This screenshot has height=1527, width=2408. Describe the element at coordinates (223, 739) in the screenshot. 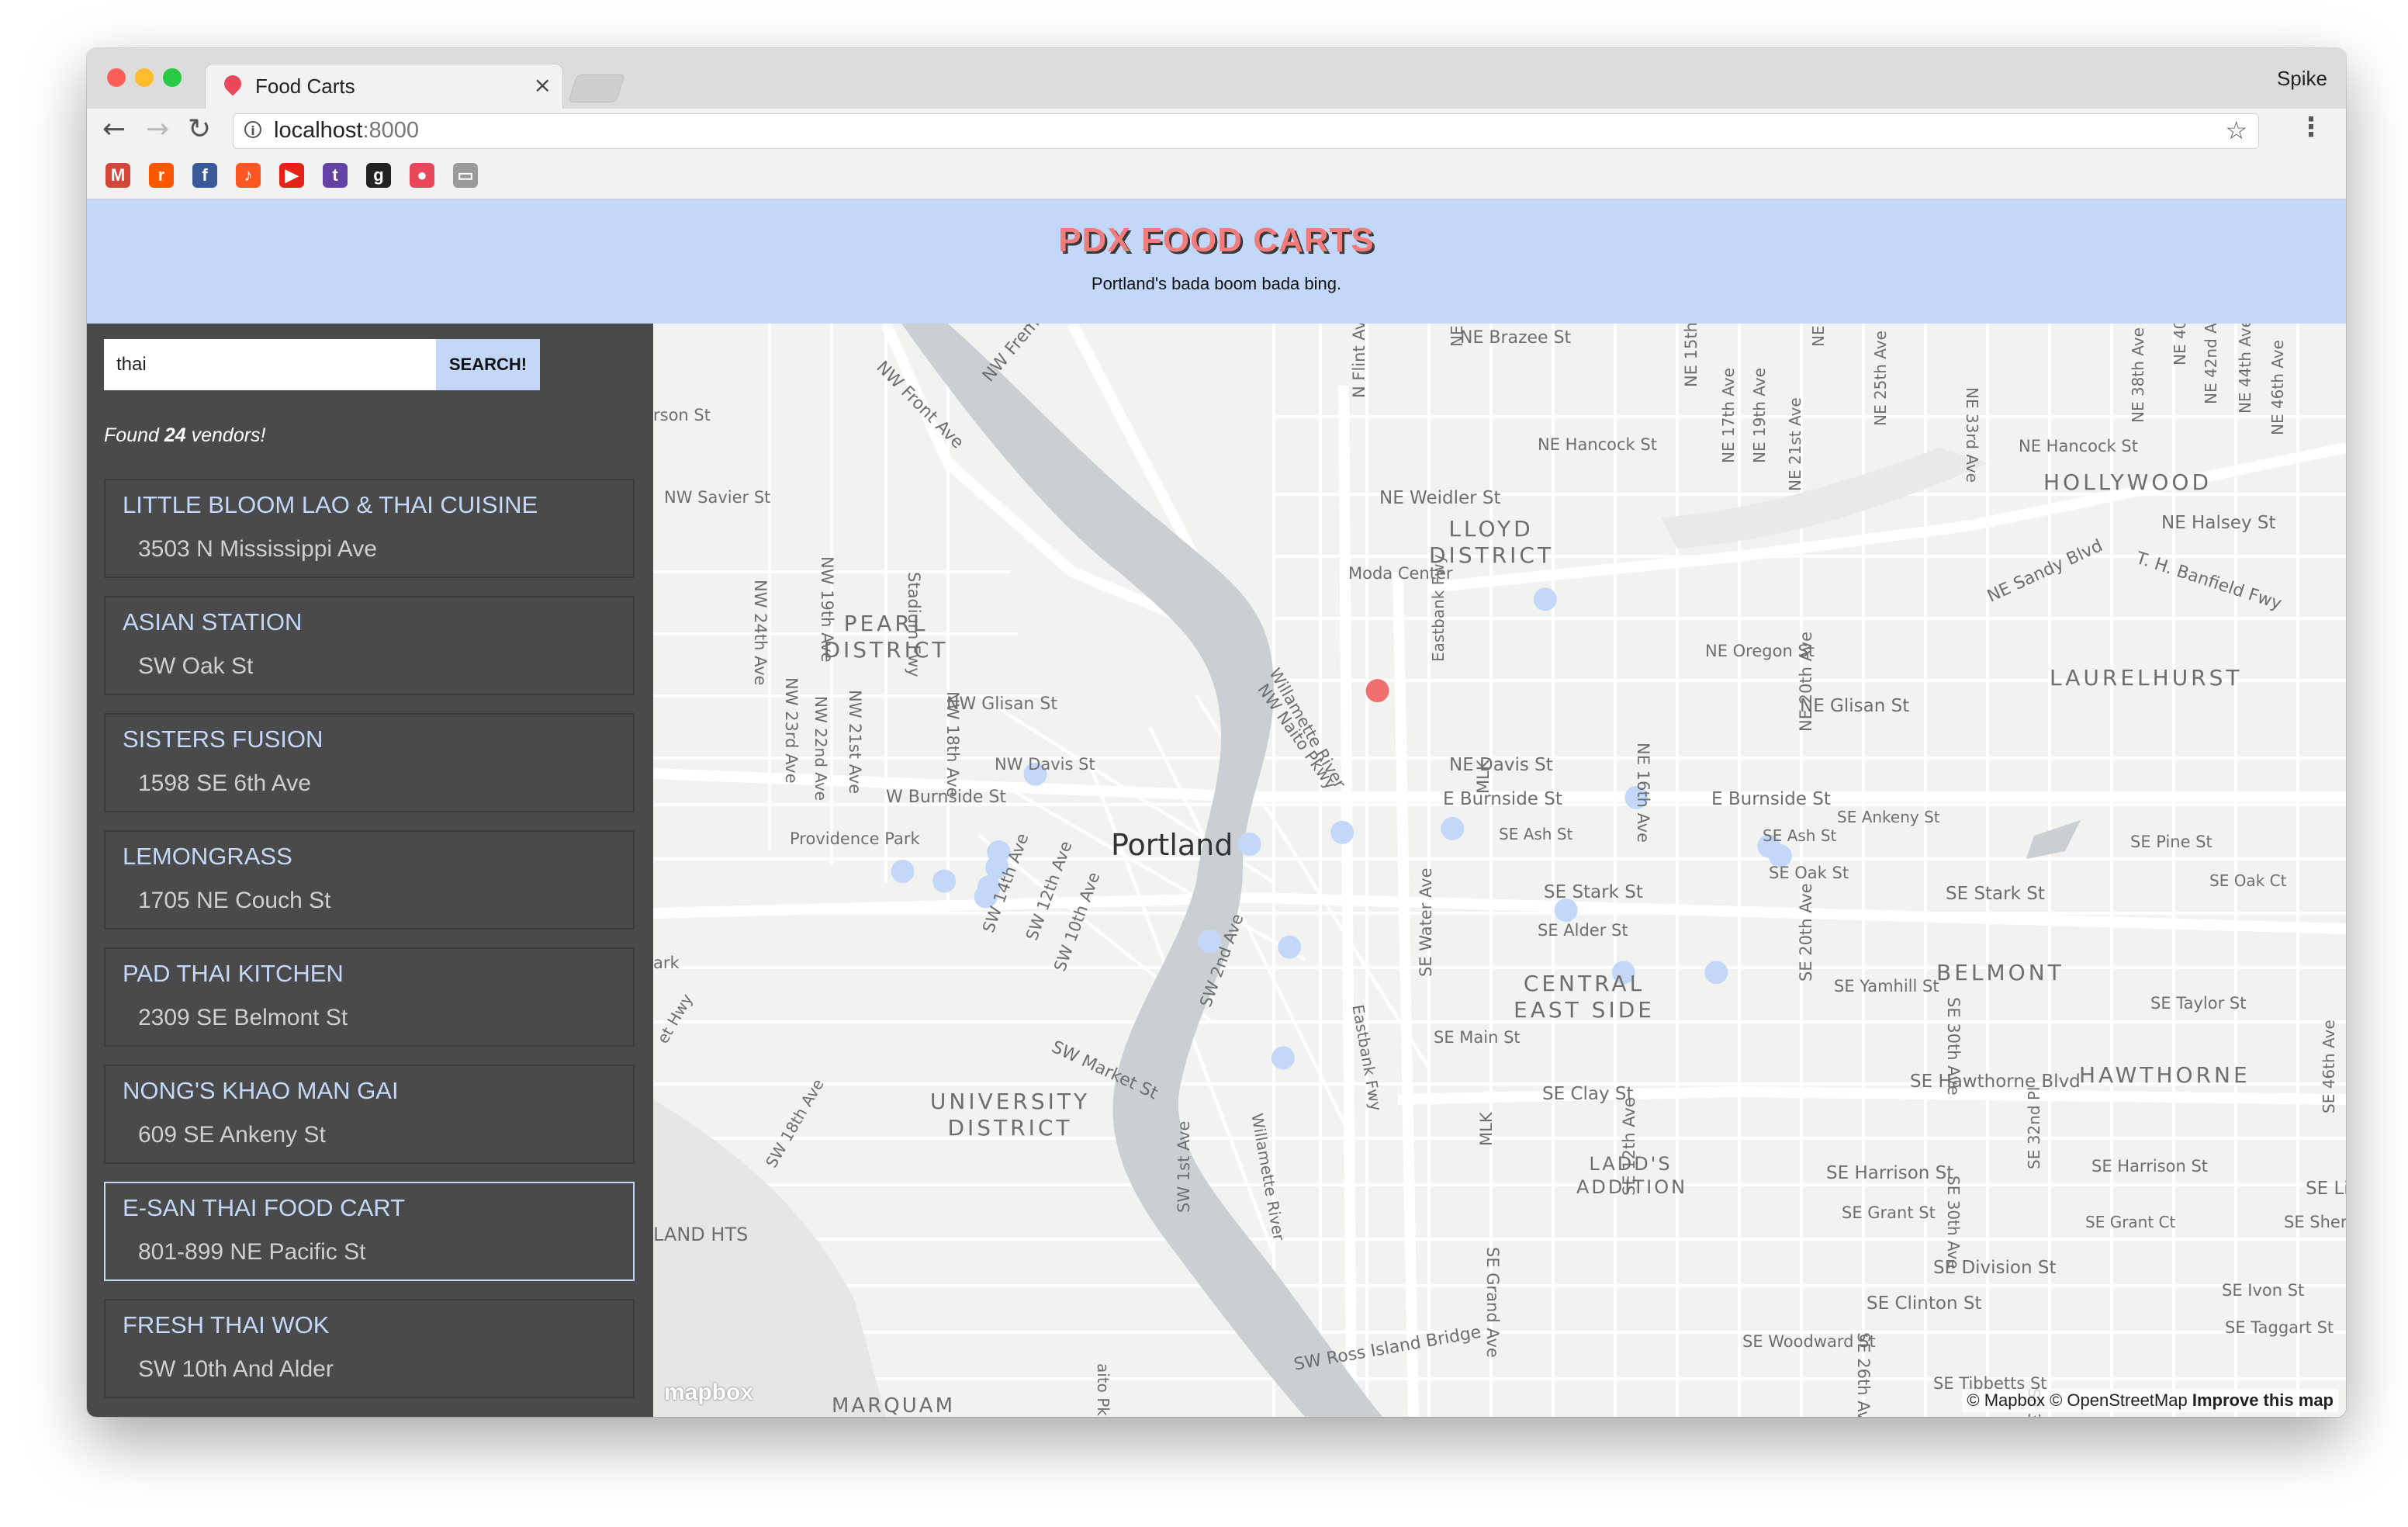

I see `vendor-name: SISTERS FUSION` at that location.